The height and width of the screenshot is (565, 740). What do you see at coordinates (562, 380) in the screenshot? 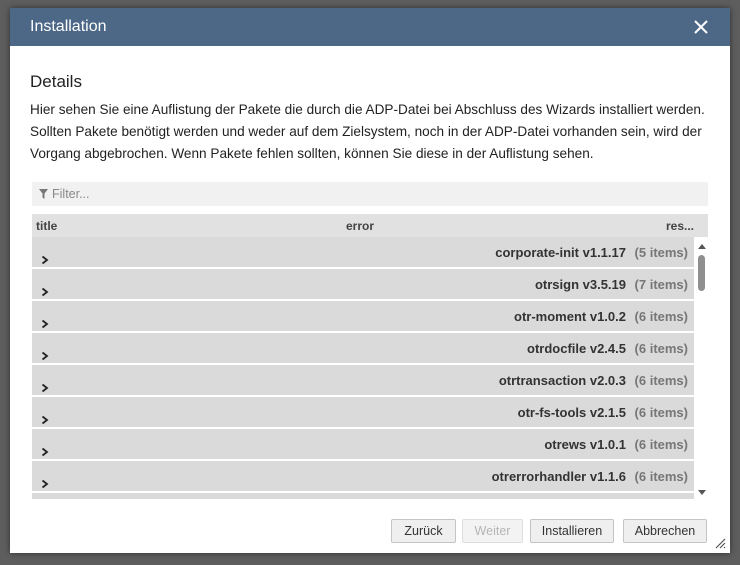
I see `package-name: otrtransaction v2.0.3` at bounding box center [562, 380].